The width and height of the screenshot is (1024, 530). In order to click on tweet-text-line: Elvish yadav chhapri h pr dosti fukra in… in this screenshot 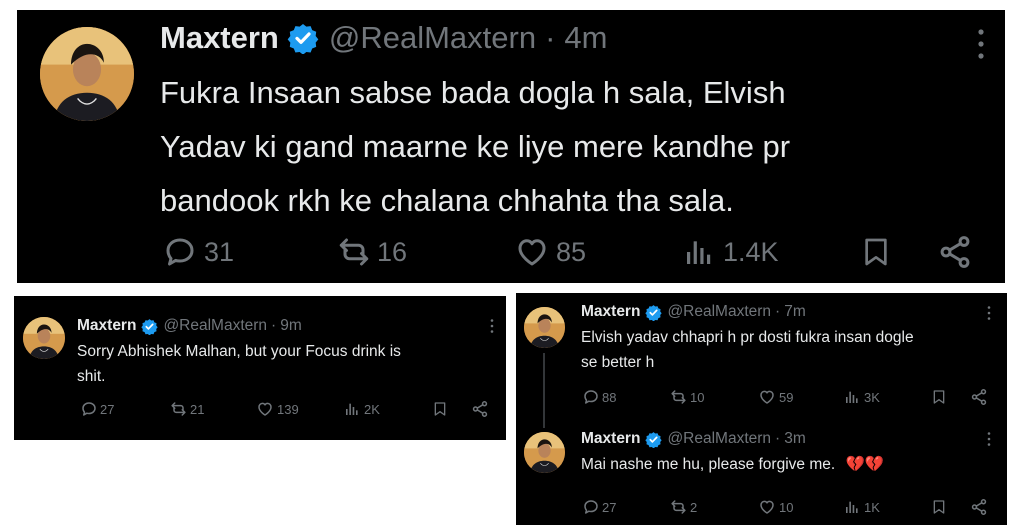, I will do `click(747, 337)`.